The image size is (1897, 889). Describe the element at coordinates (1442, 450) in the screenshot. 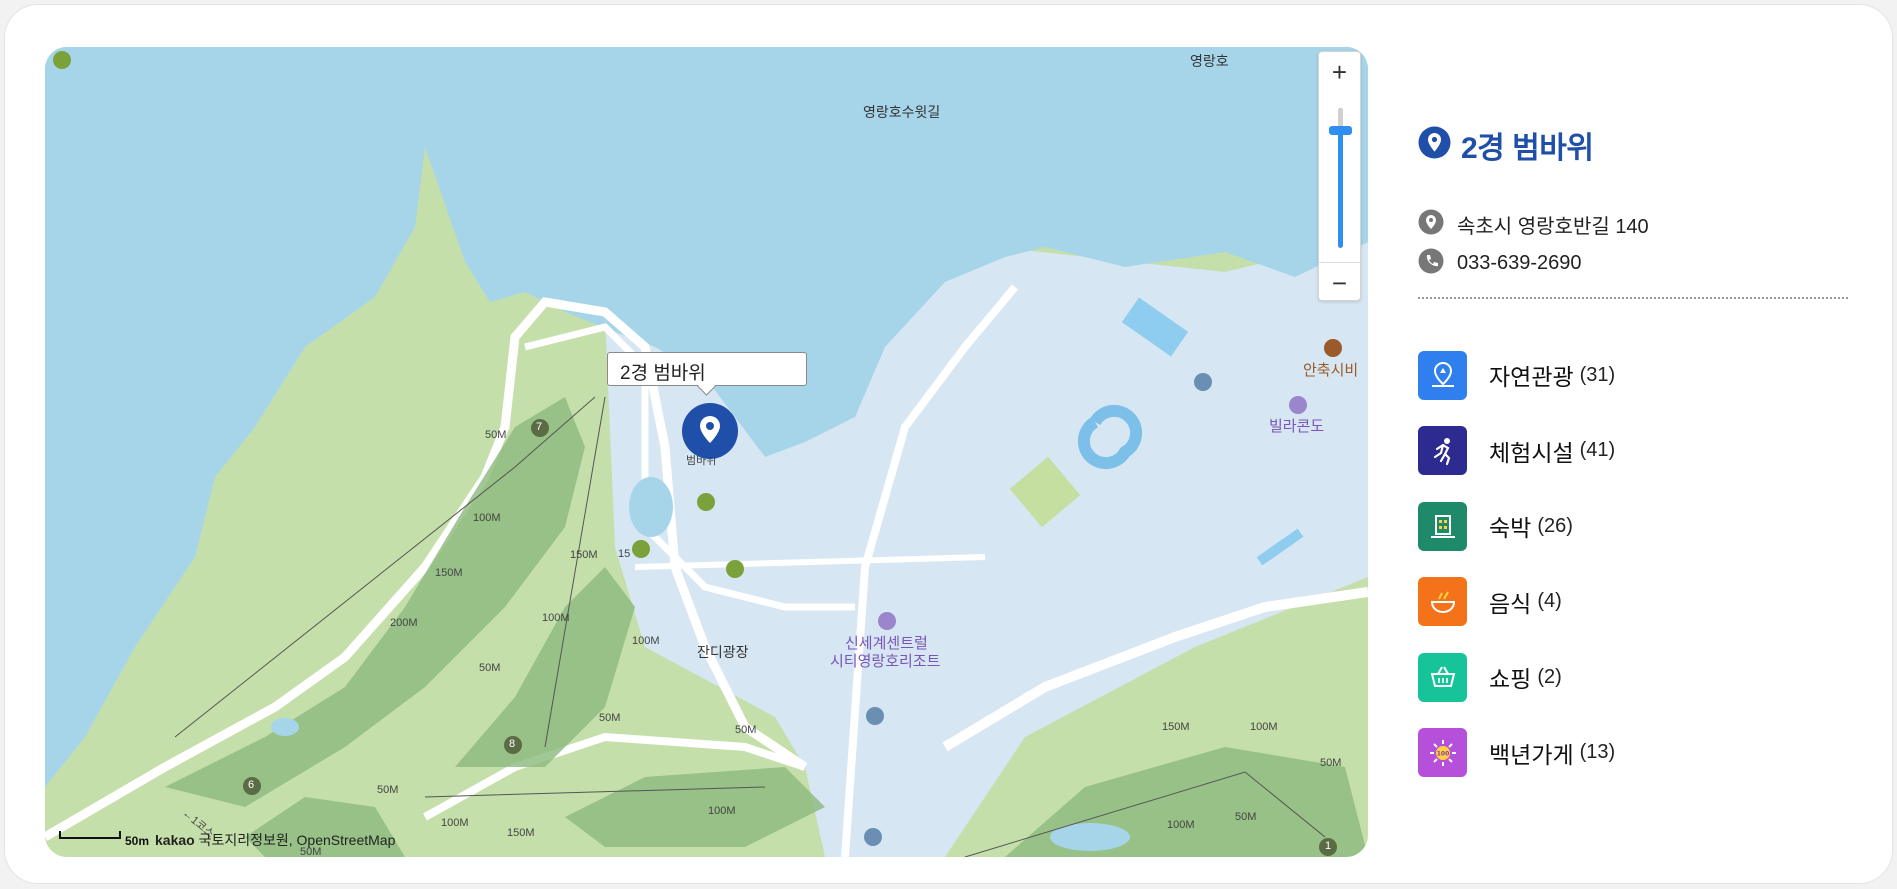

I see `running-person-icon` at that location.